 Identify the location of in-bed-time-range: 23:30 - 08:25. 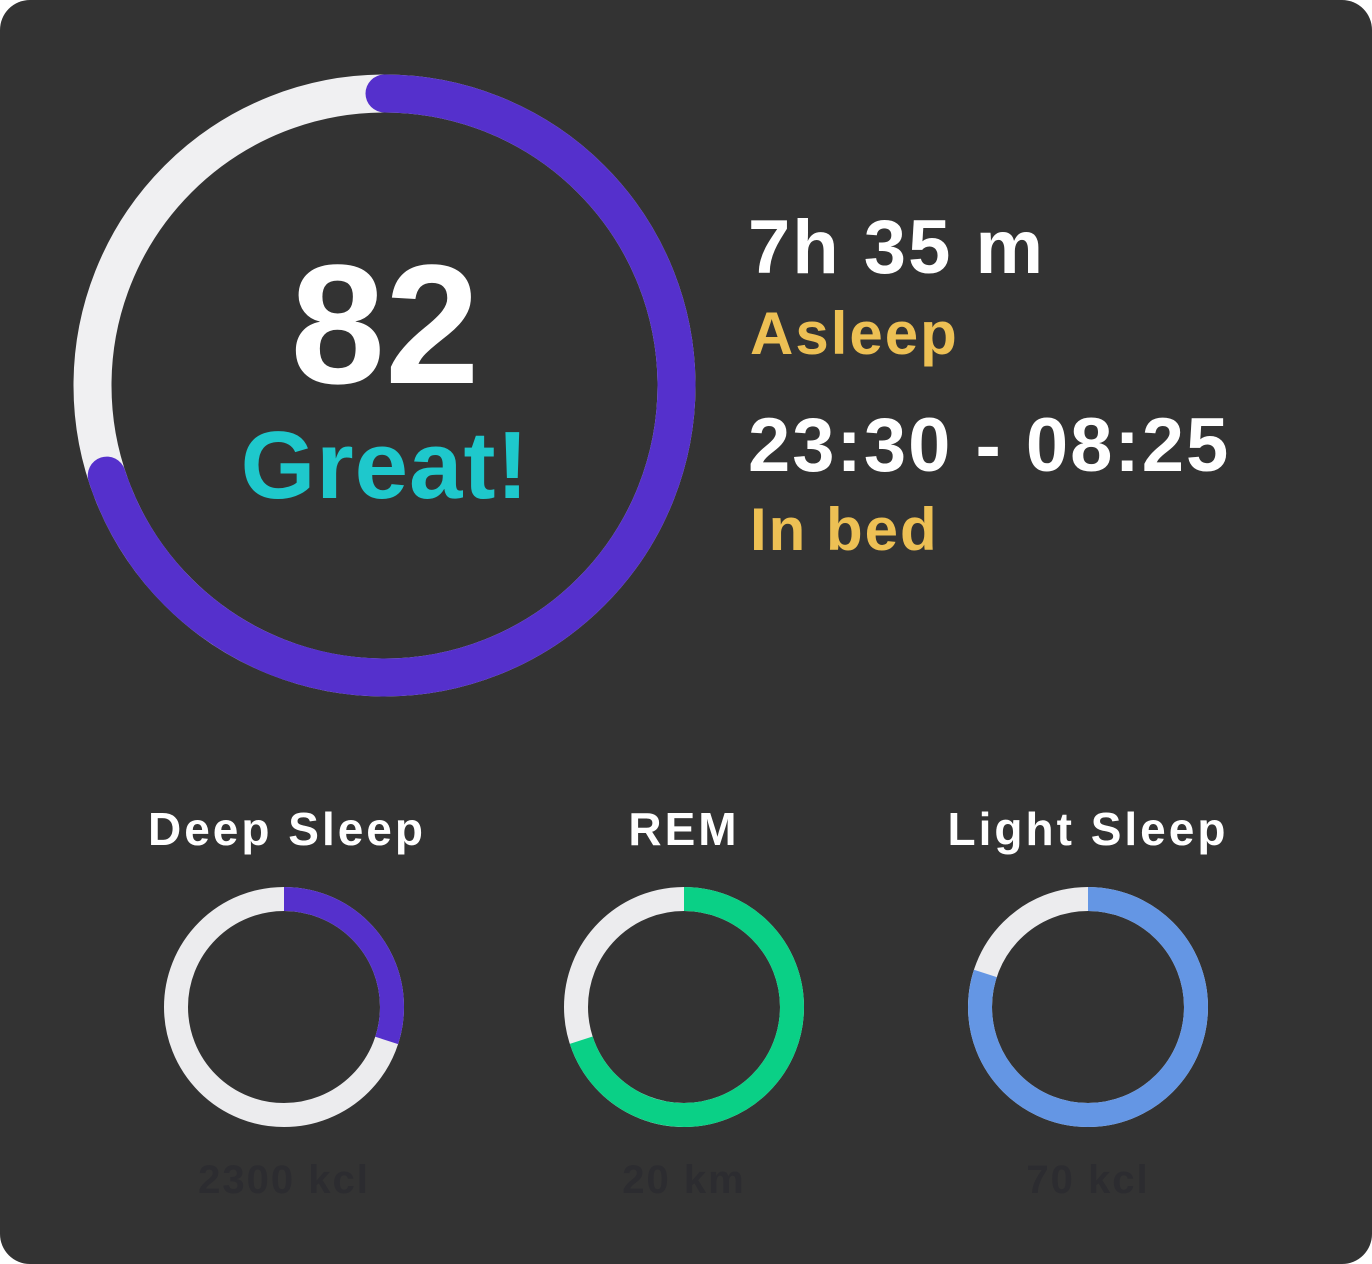
(989, 445).